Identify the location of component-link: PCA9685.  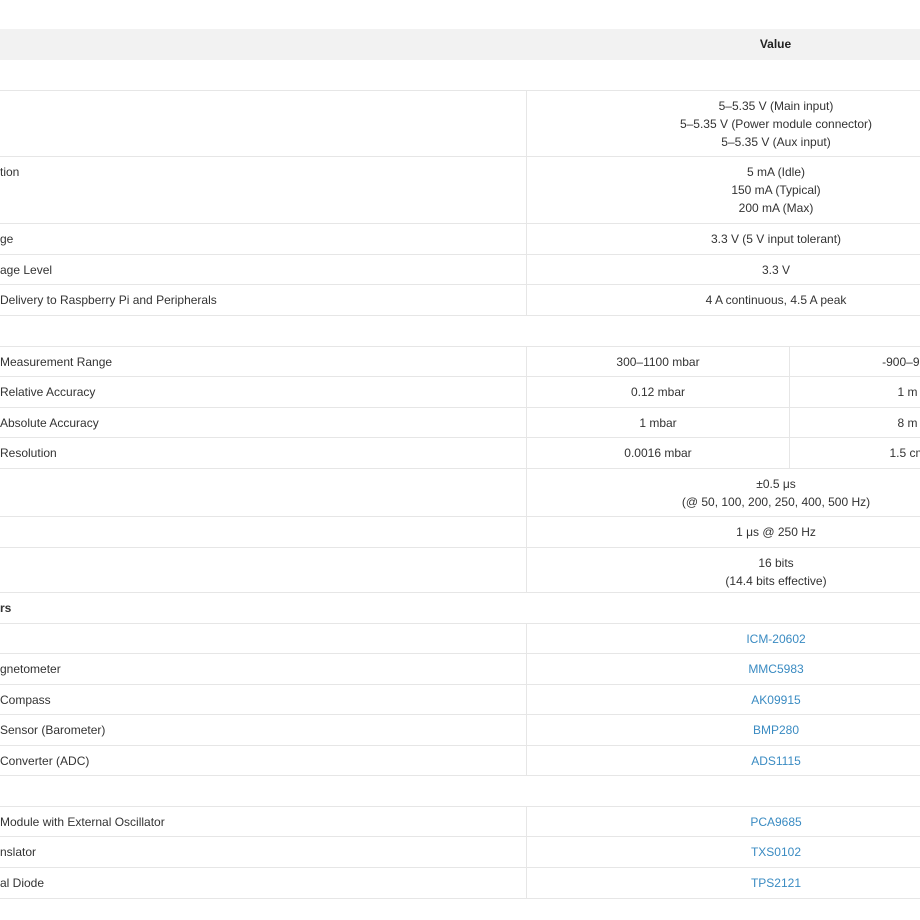
(723, 821).